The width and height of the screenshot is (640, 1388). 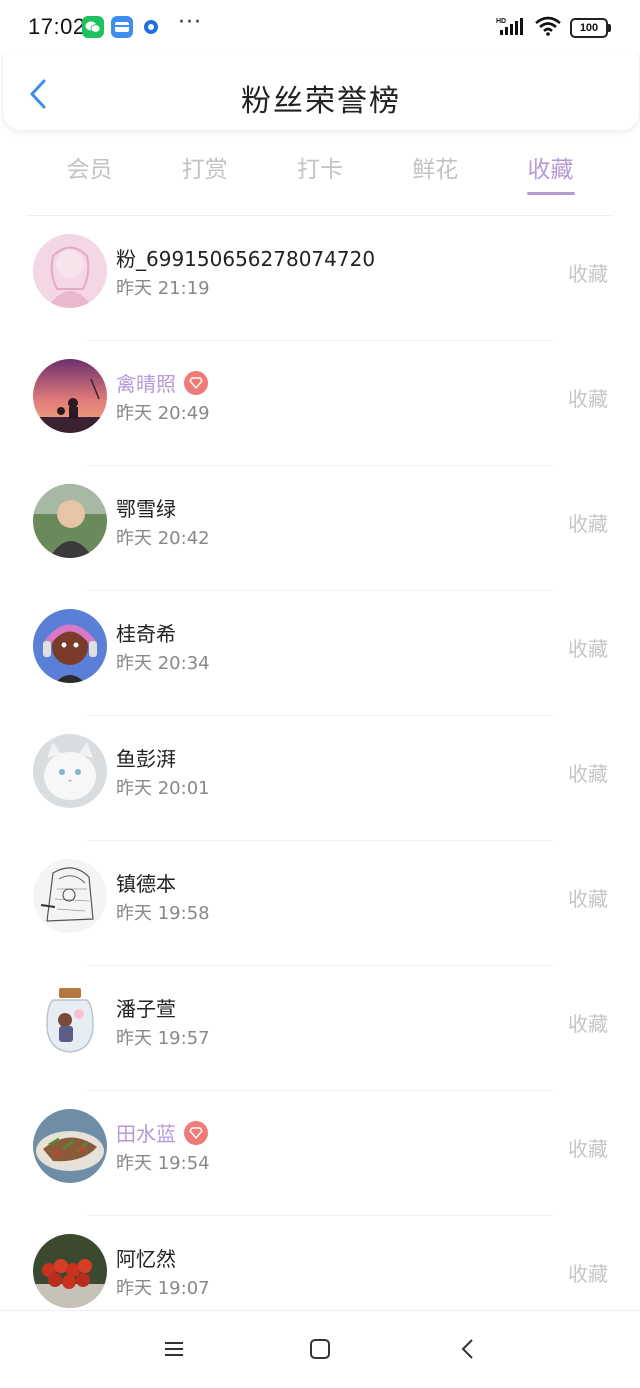 I want to click on fan-name: 镇德本, so click(x=146, y=882).